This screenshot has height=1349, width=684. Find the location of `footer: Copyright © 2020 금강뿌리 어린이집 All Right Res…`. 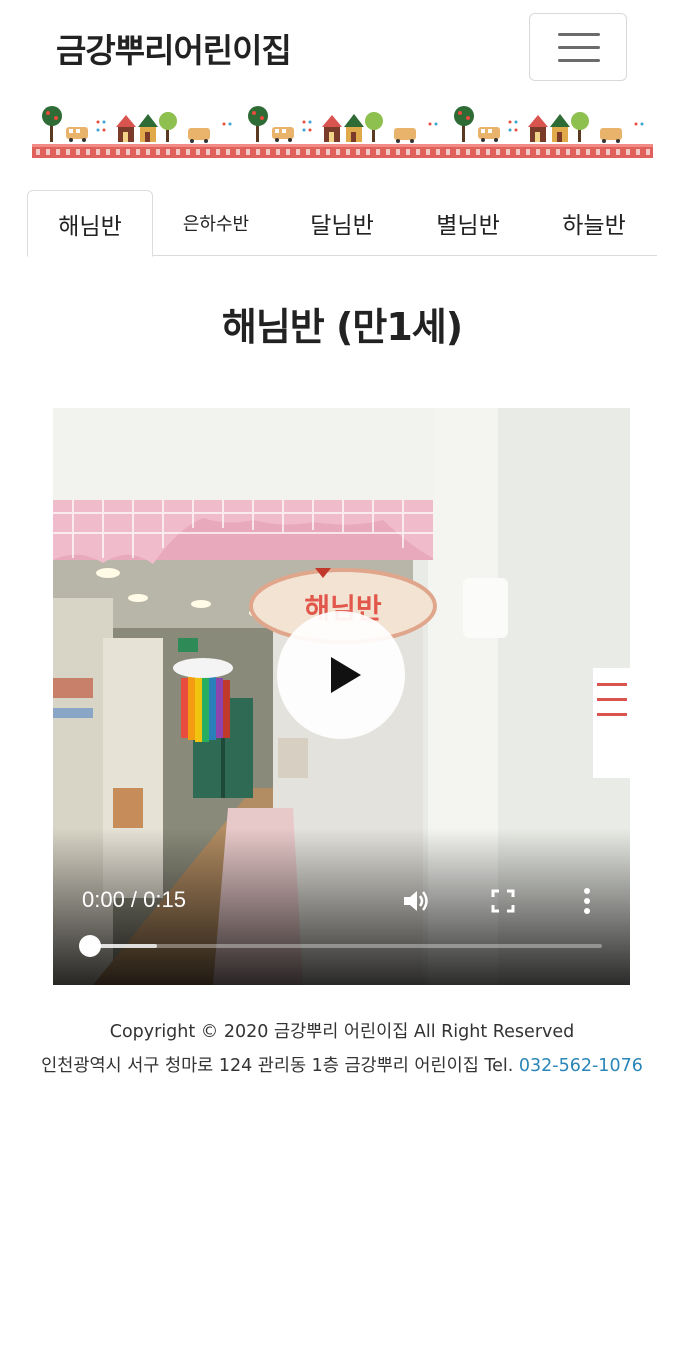

footer: Copyright © 2020 금강뿌리 어린이집 All Right Res… is located at coordinates (342, 1054).